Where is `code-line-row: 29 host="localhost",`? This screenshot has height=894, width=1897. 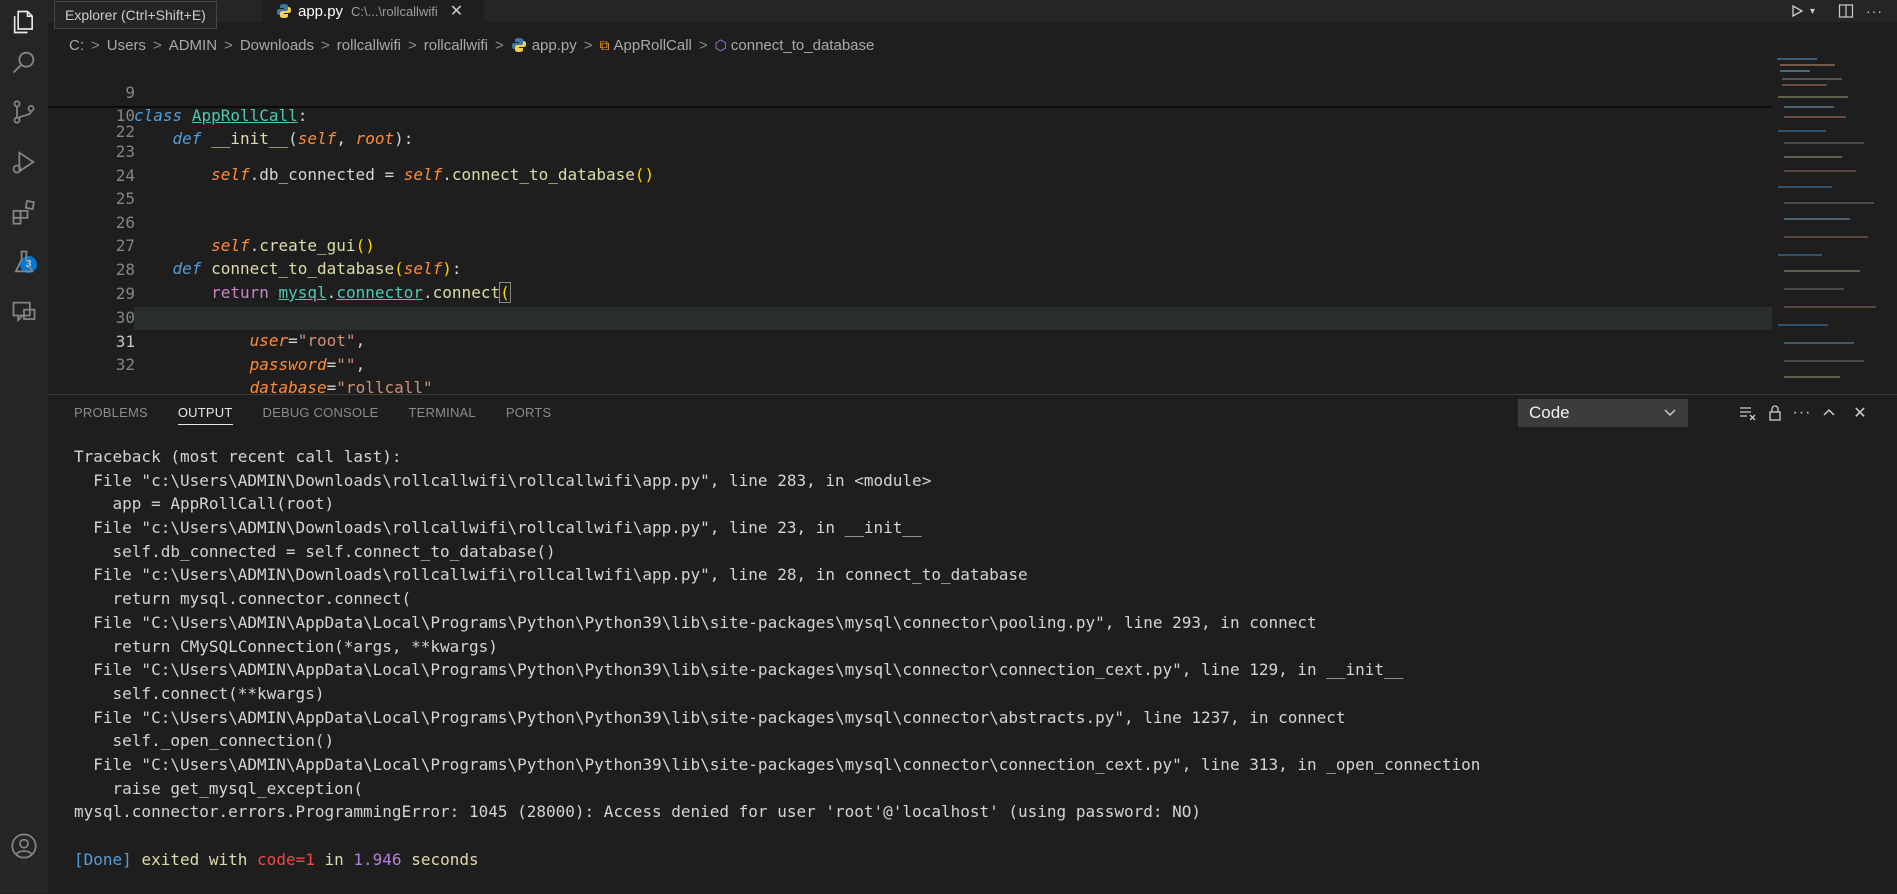
code-line-row: 29 host="localhost", is located at coordinates (910, 292).